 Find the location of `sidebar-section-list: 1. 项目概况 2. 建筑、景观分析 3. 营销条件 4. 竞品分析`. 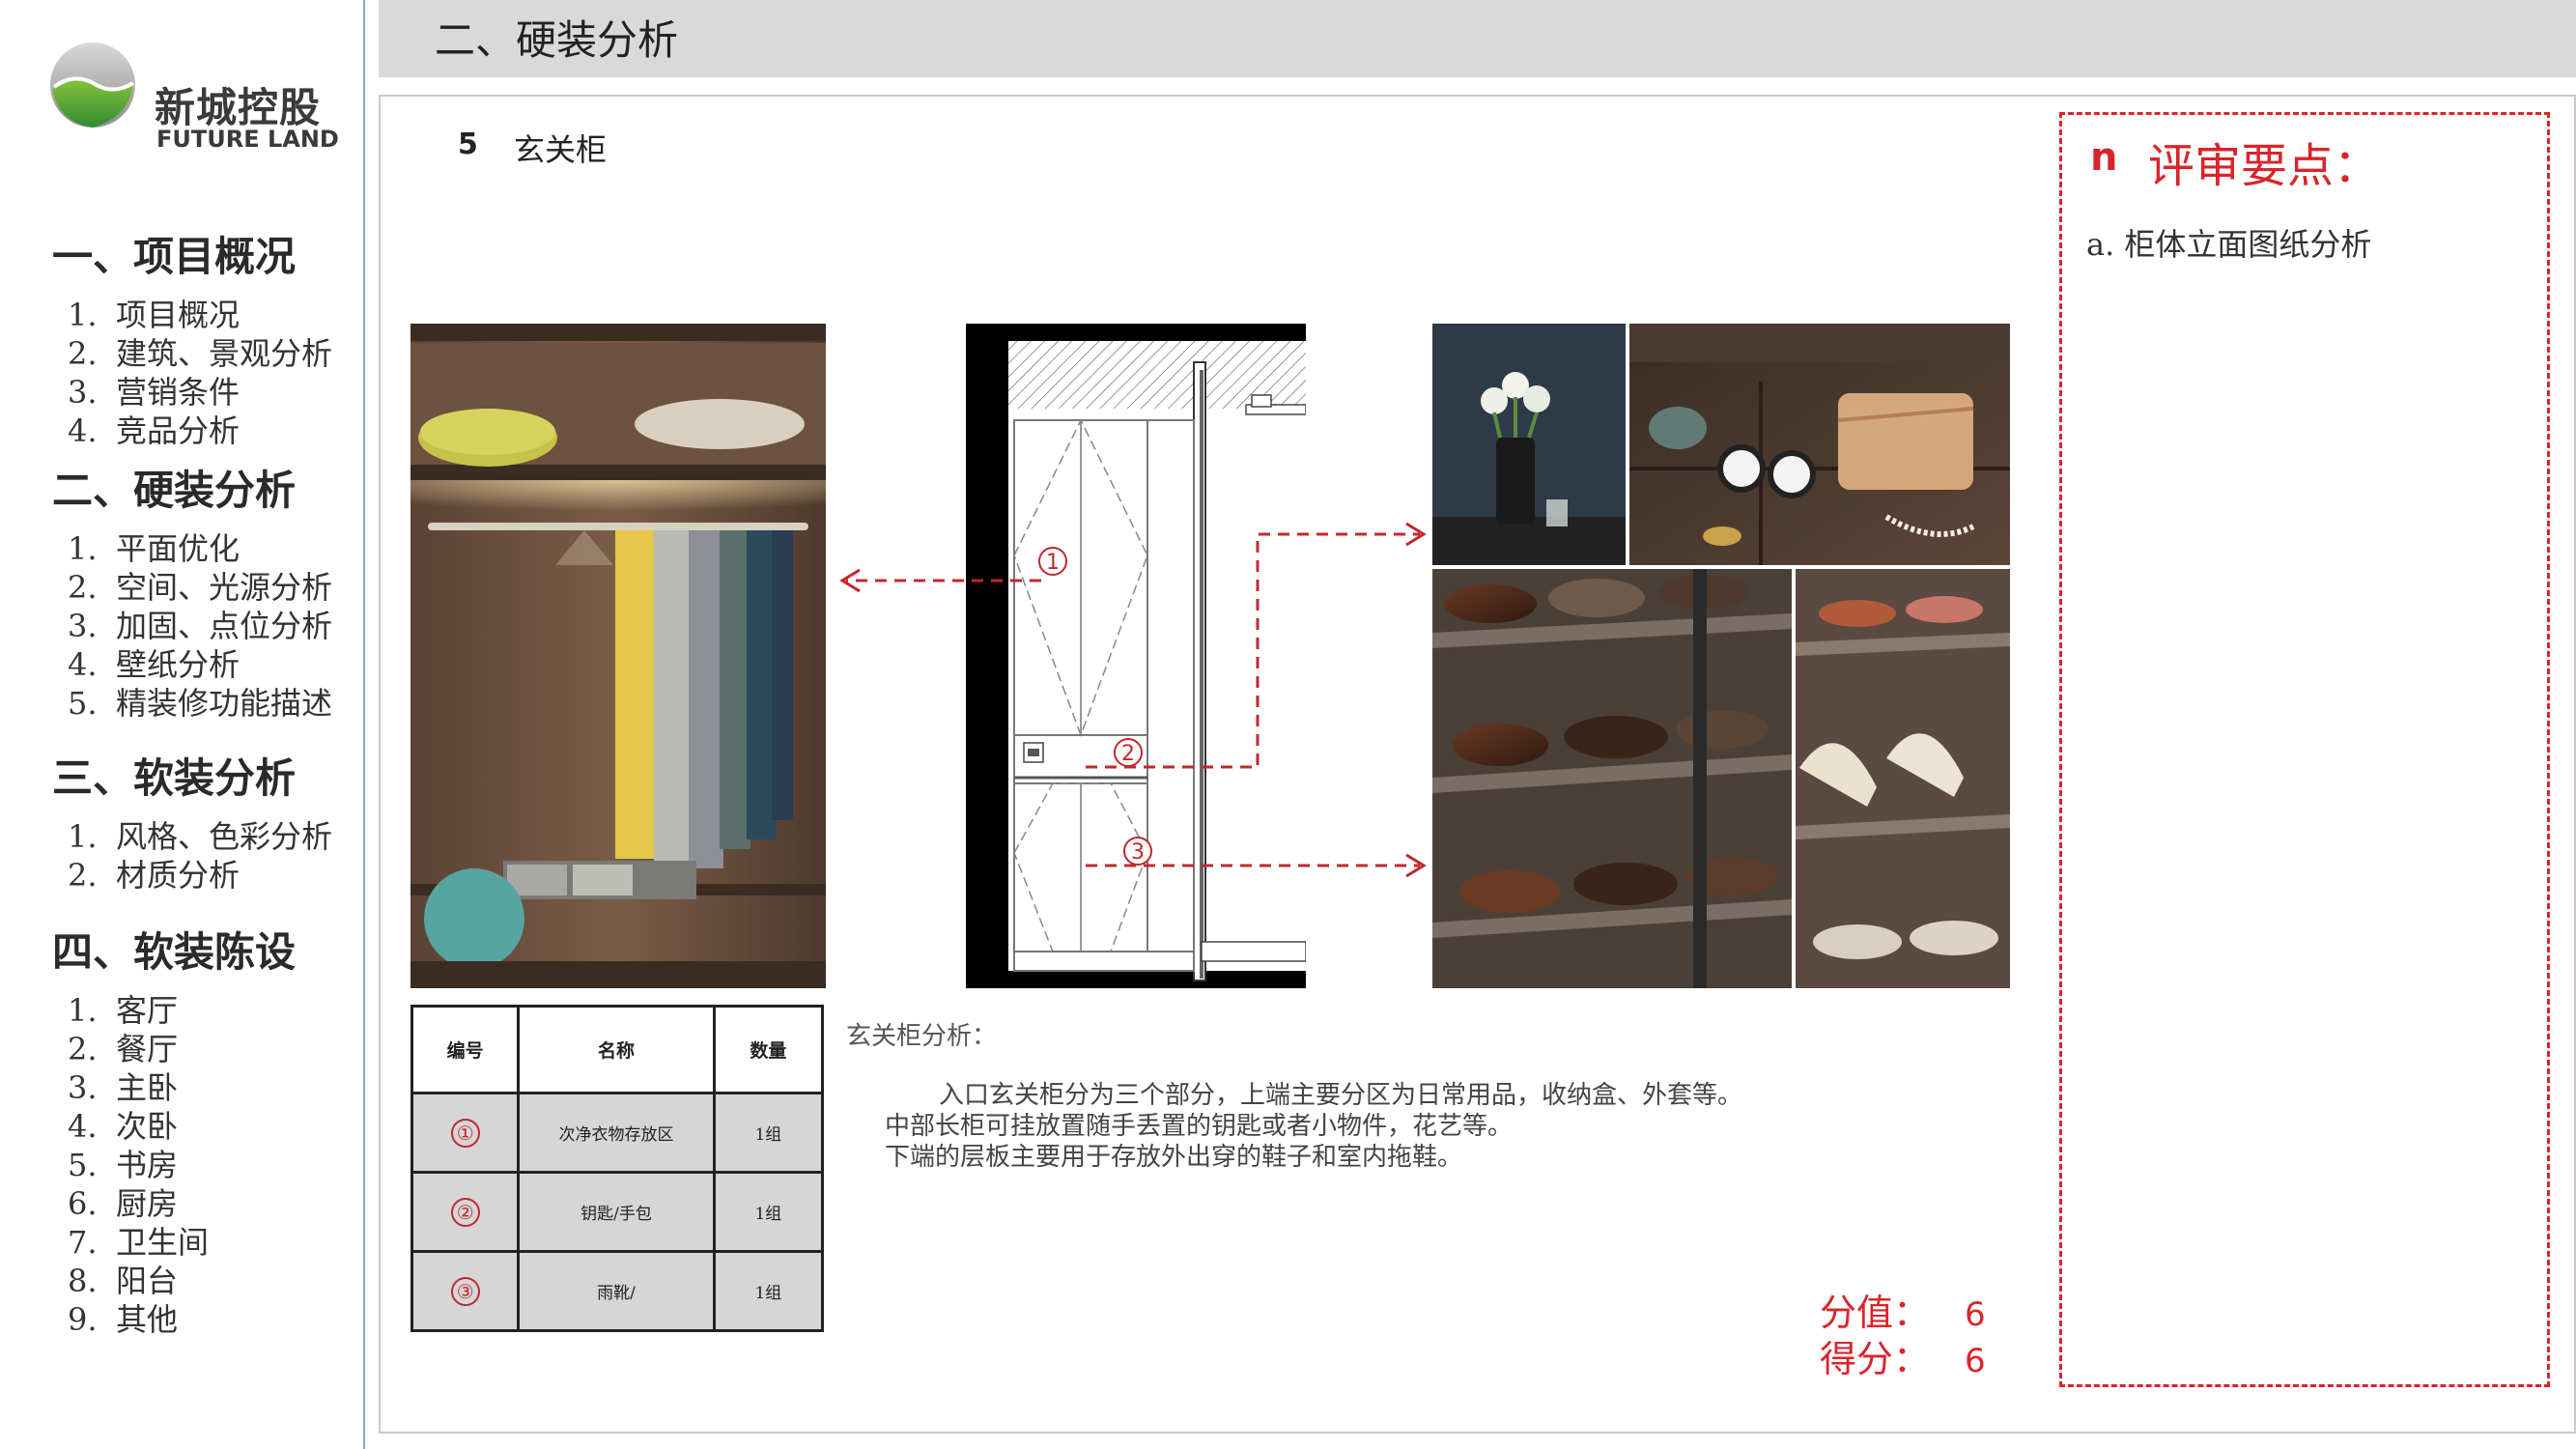

sidebar-section-list: 1. 项目概况 2. 建筑、景观分析 3. 营销条件 4. 竞品分析 is located at coordinates (200, 373).